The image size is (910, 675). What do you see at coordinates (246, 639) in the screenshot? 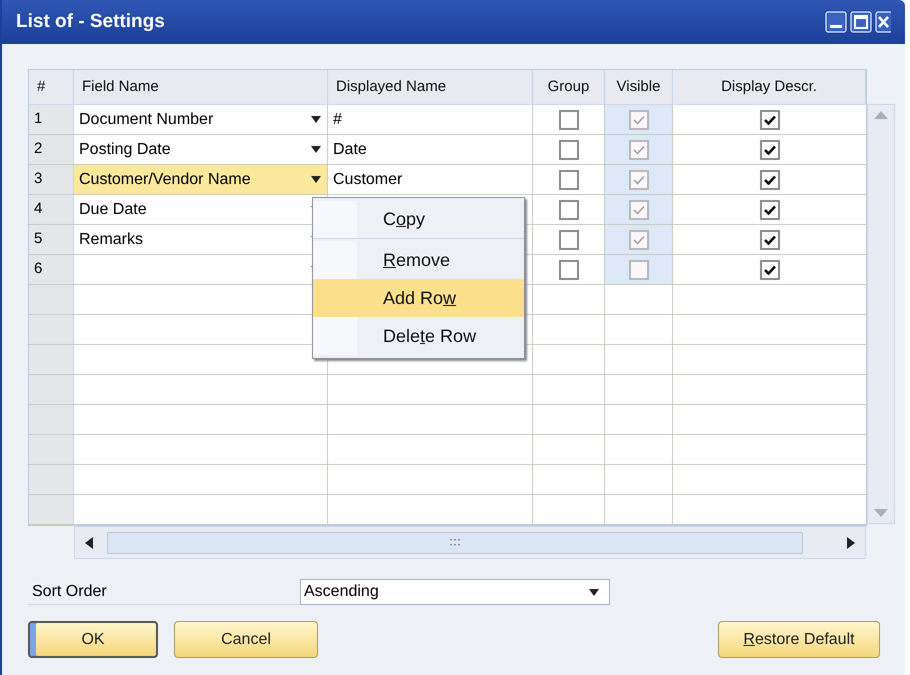
I see `cancel-button: Cancel` at bounding box center [246, 639].